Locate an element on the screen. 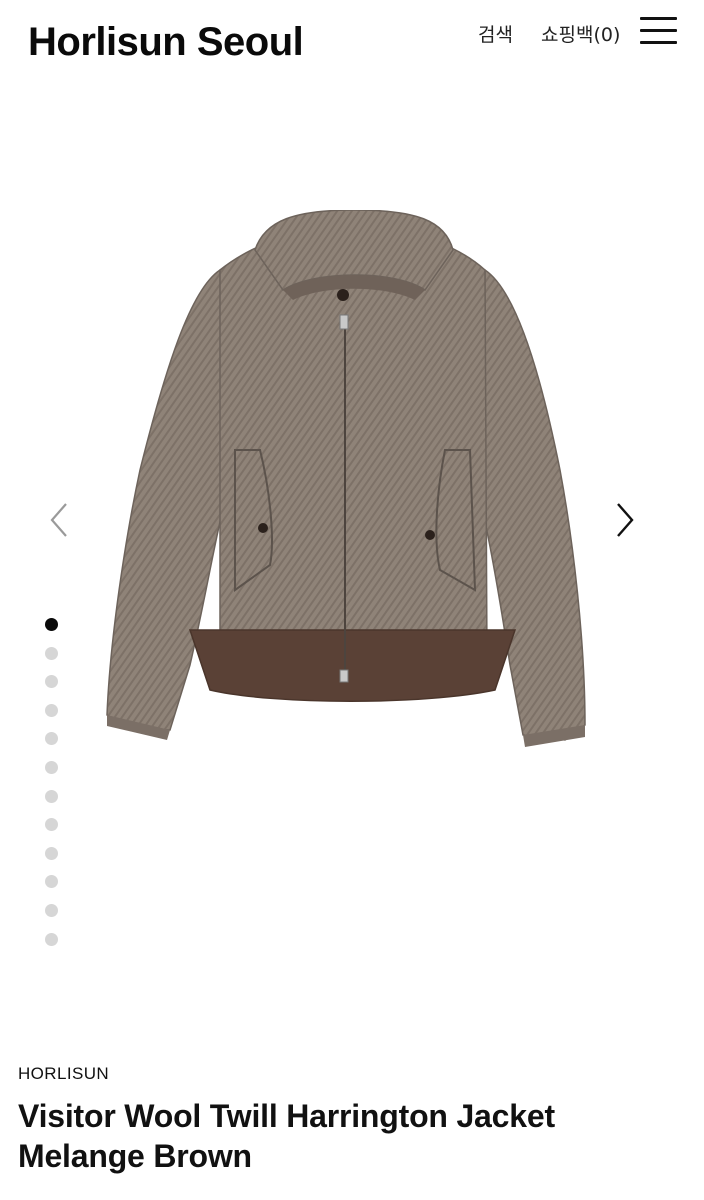 The image size is (704, 1200). site-header: Horlisun Seoul 검색 쇼핑백(0) is located at coordinates (352, 45).